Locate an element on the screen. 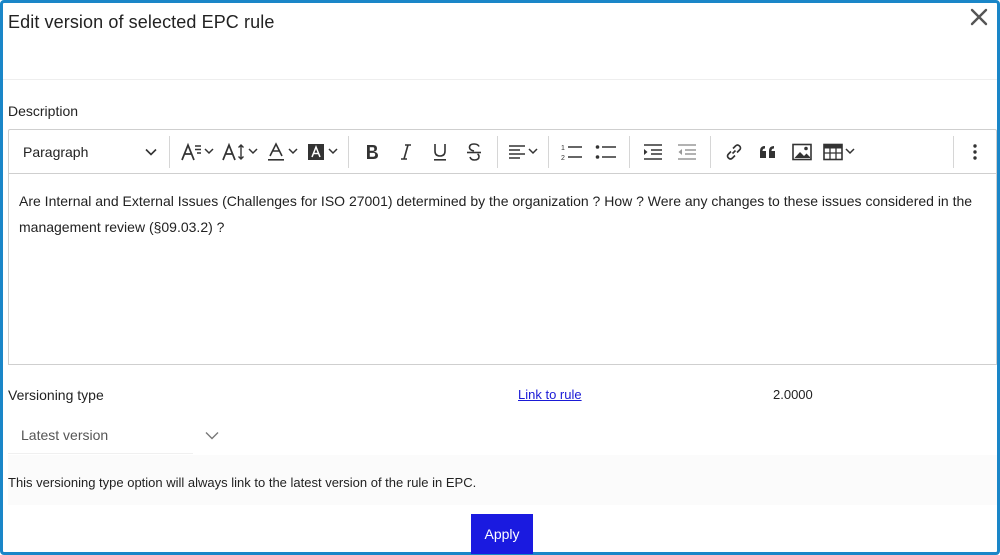  strikethrough-icon is located at coordinates (474, 151).